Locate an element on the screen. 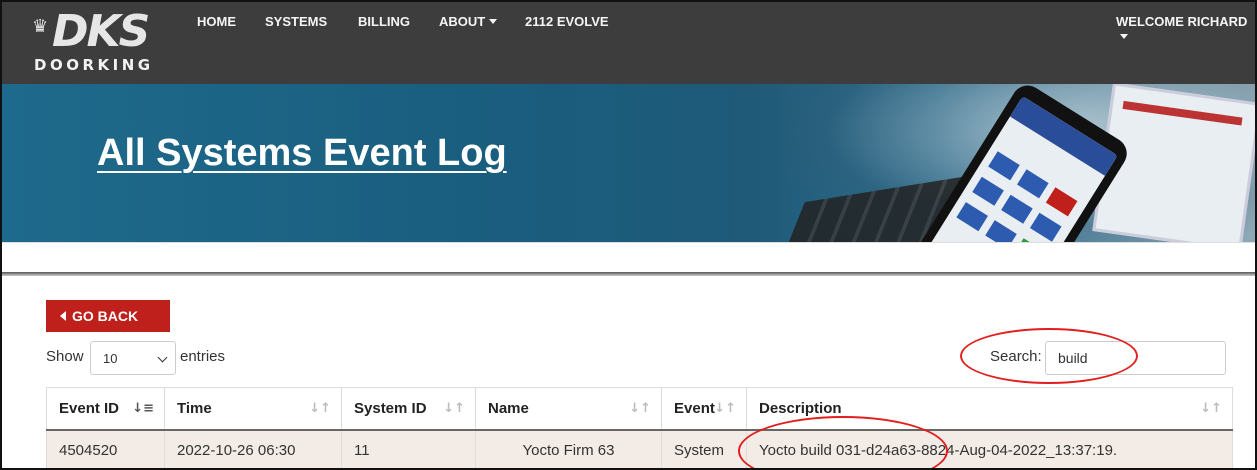  entries-label: entries is located at coordinates (203, 356).